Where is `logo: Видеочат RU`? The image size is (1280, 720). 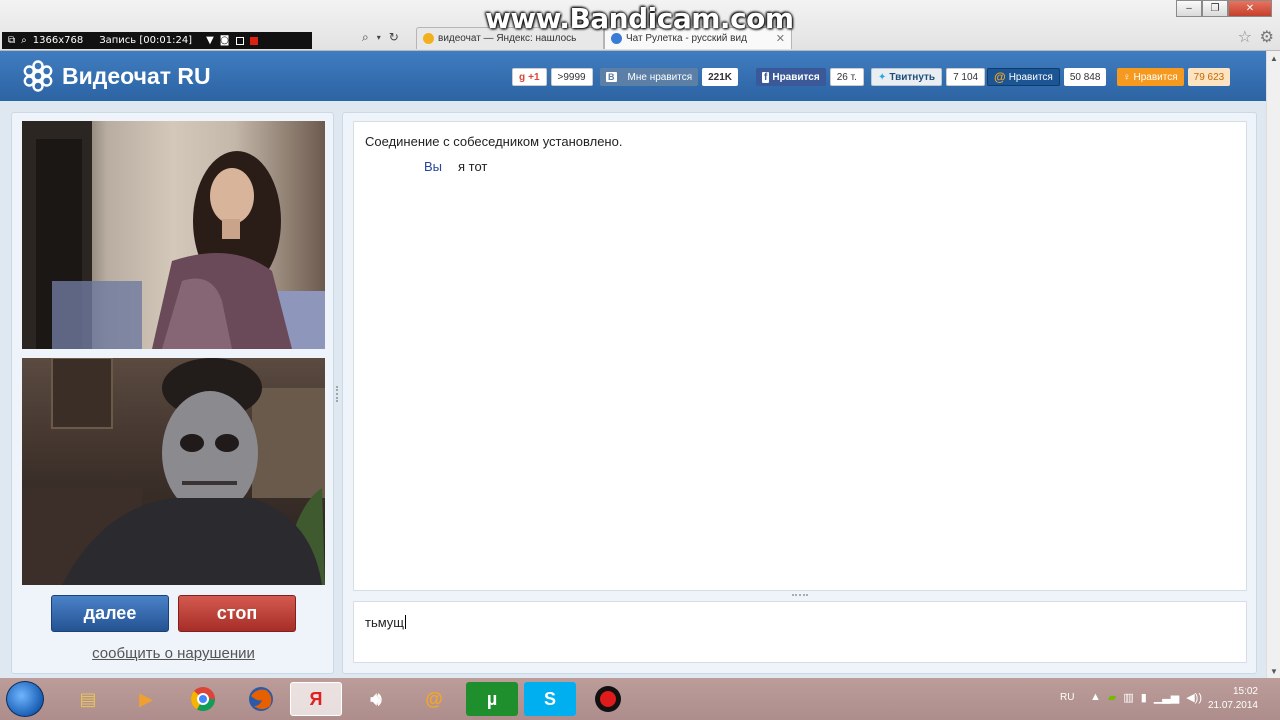 logo: Видеочат RU is located at coordinates (116, 76).